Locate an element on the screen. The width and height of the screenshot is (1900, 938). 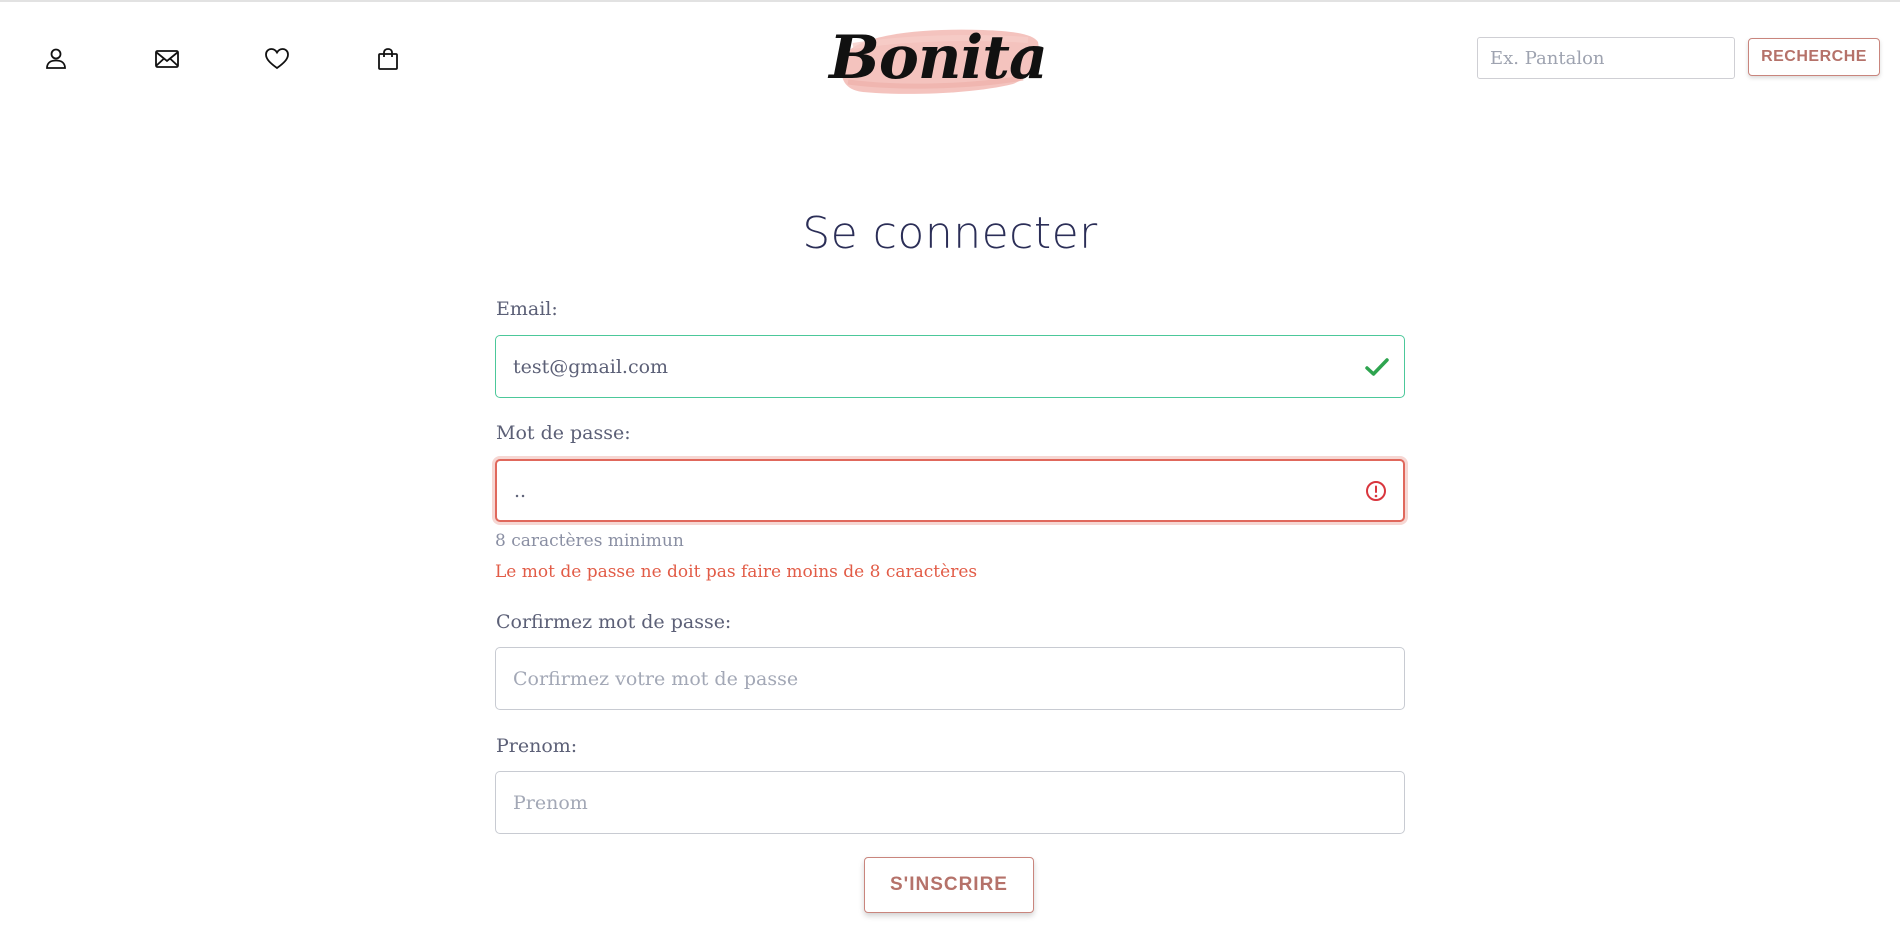
first-name-field-wrapper is located at coordinates (950, 802).